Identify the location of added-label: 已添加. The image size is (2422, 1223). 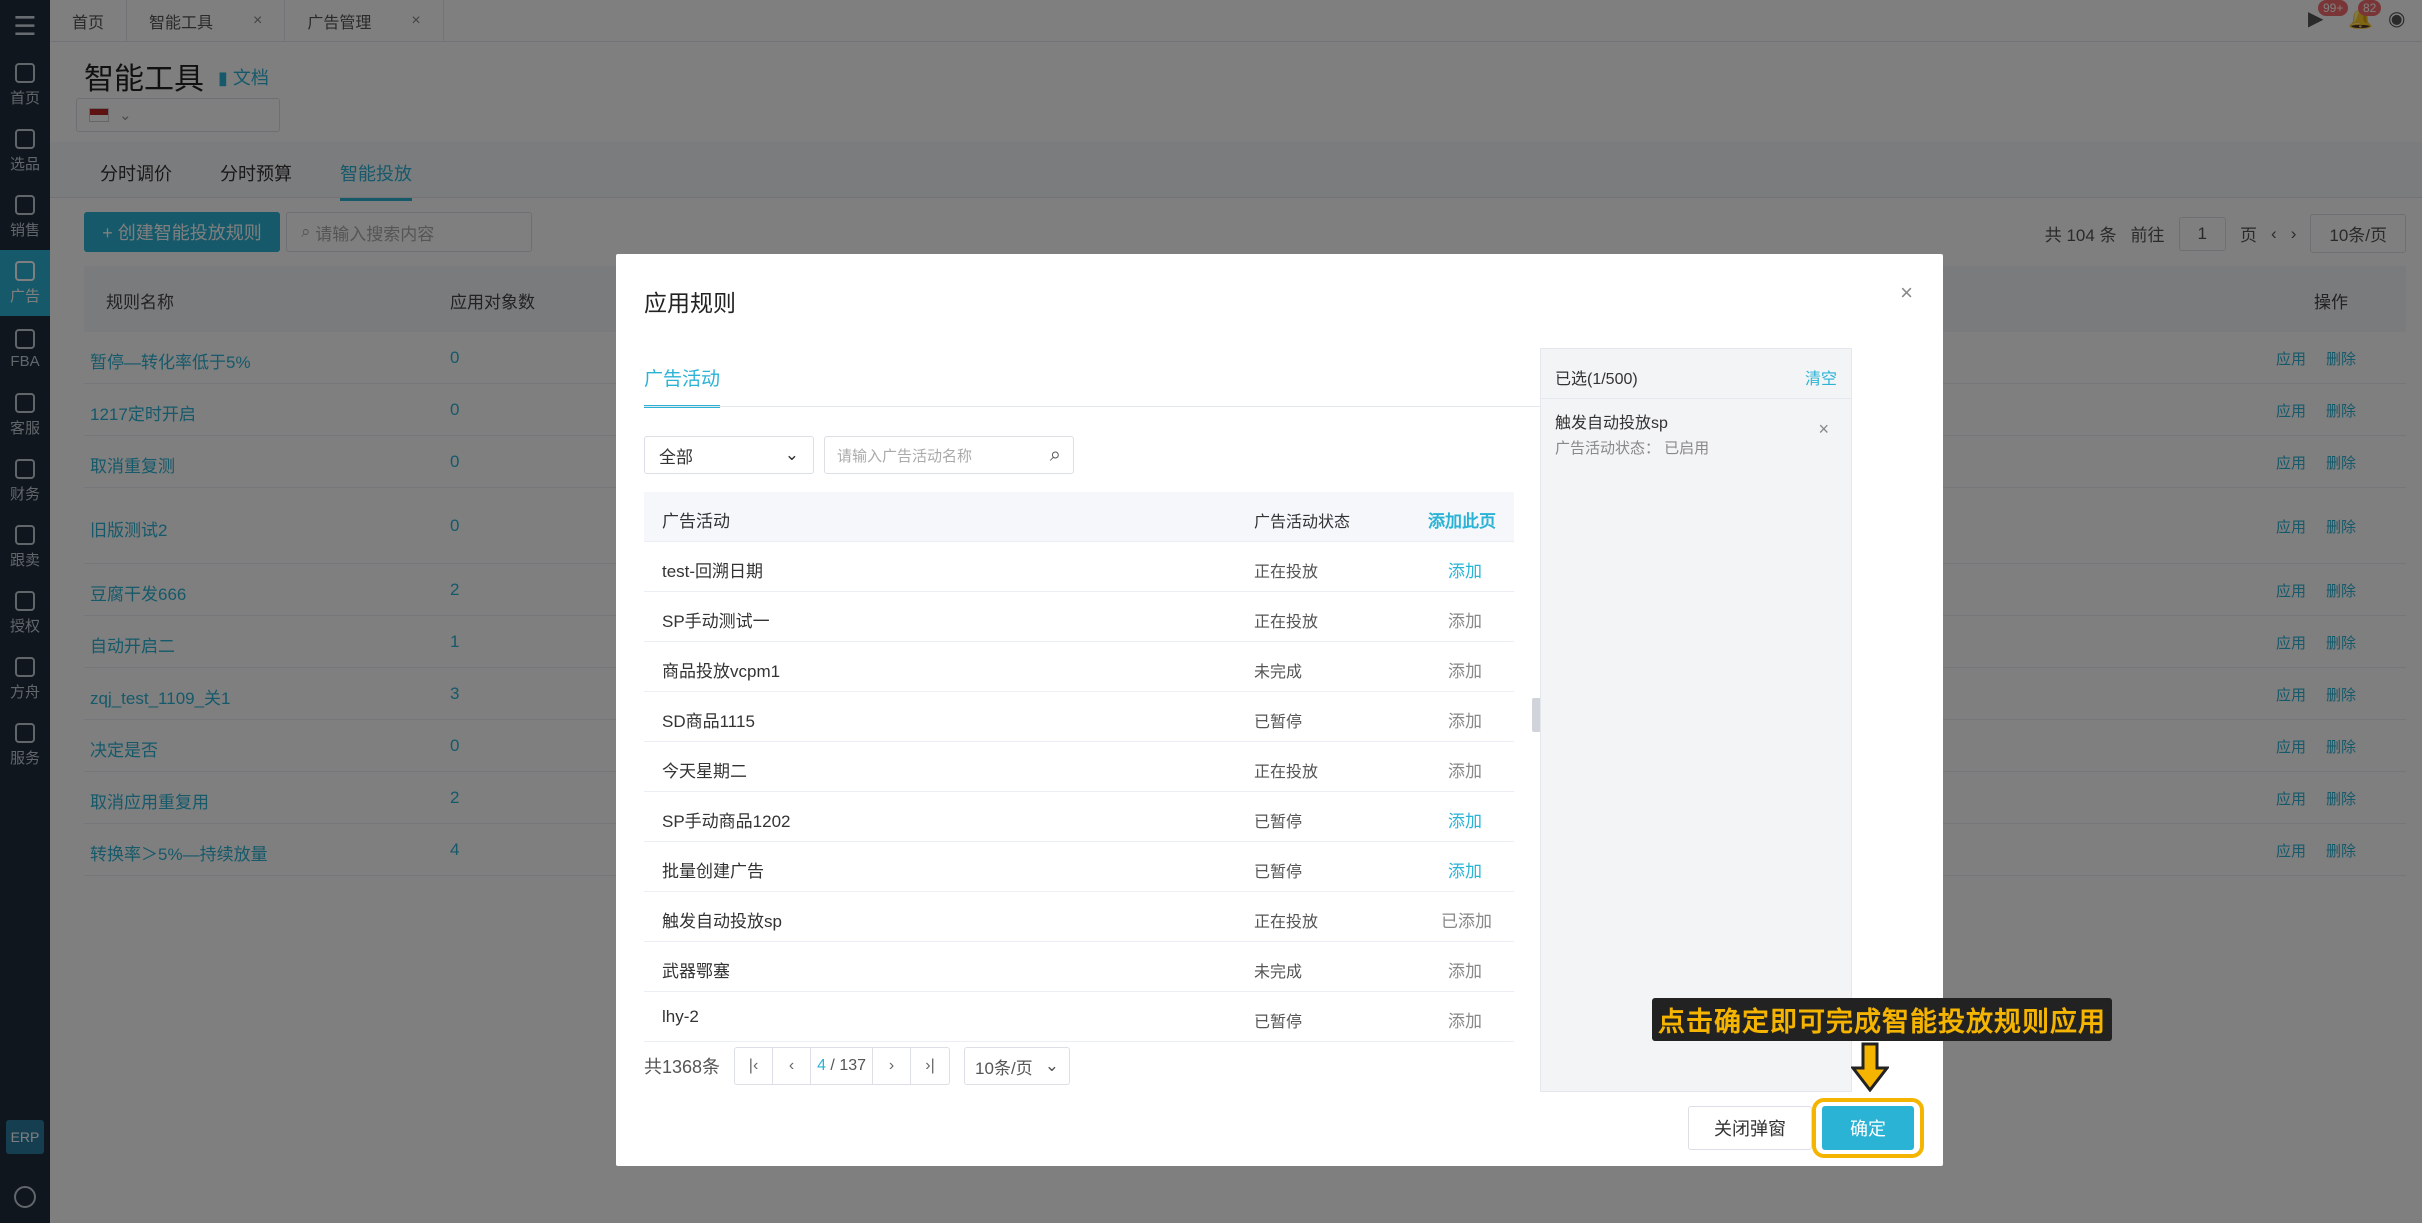
(1466, 921).